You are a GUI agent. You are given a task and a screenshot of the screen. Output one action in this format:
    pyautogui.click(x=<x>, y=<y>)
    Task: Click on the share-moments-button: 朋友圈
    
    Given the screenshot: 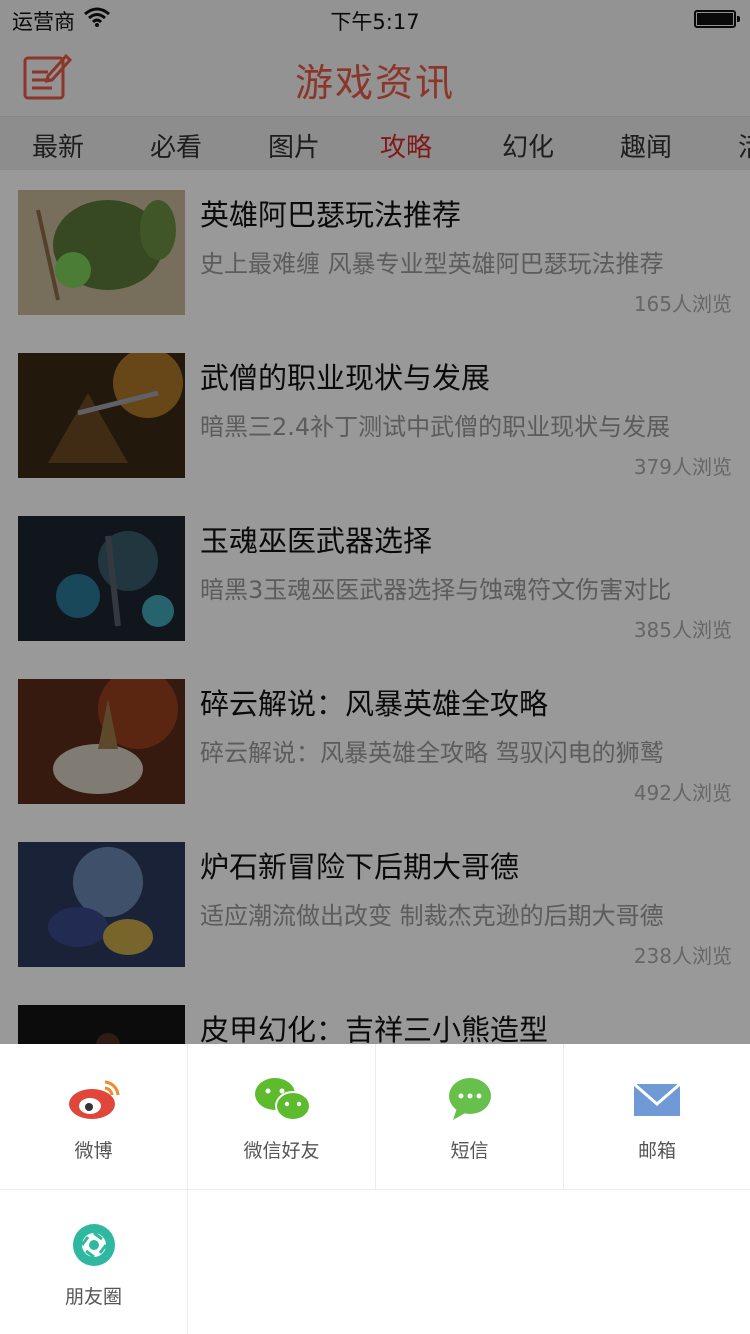 What is the action you would take?
    pyautogui.click(x=94, y=1262)
    